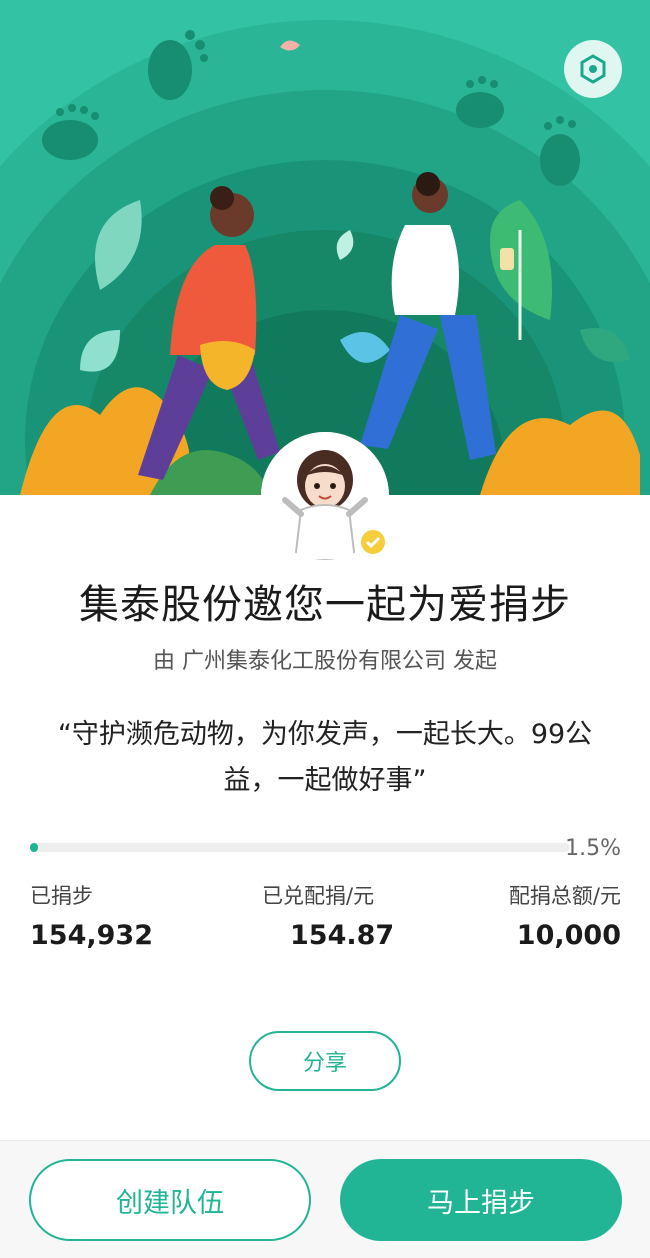 The image size is (650, 1258). What do you see at coordinates (91, 935) in the screenshot?
I see `steps-value: 154,932` at bounding box center [91, 935].